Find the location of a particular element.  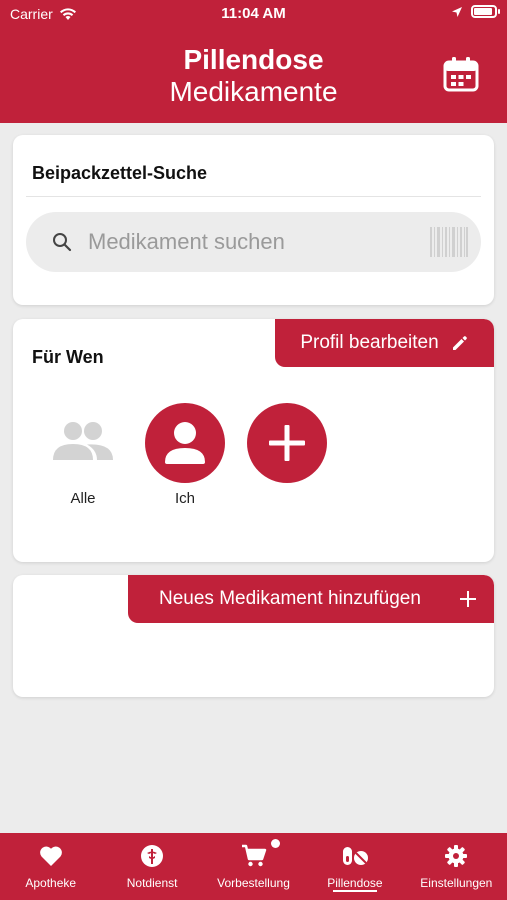

heart-icon is located at coordinates (50, 856).